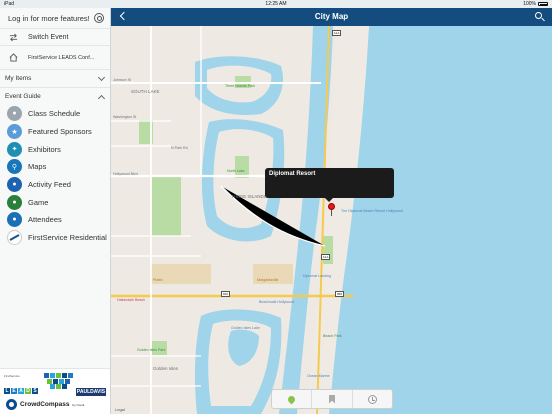 This screenshot has height=414, width=552. I want to click on map-label: Golden Isles Park, so click(151, 350).